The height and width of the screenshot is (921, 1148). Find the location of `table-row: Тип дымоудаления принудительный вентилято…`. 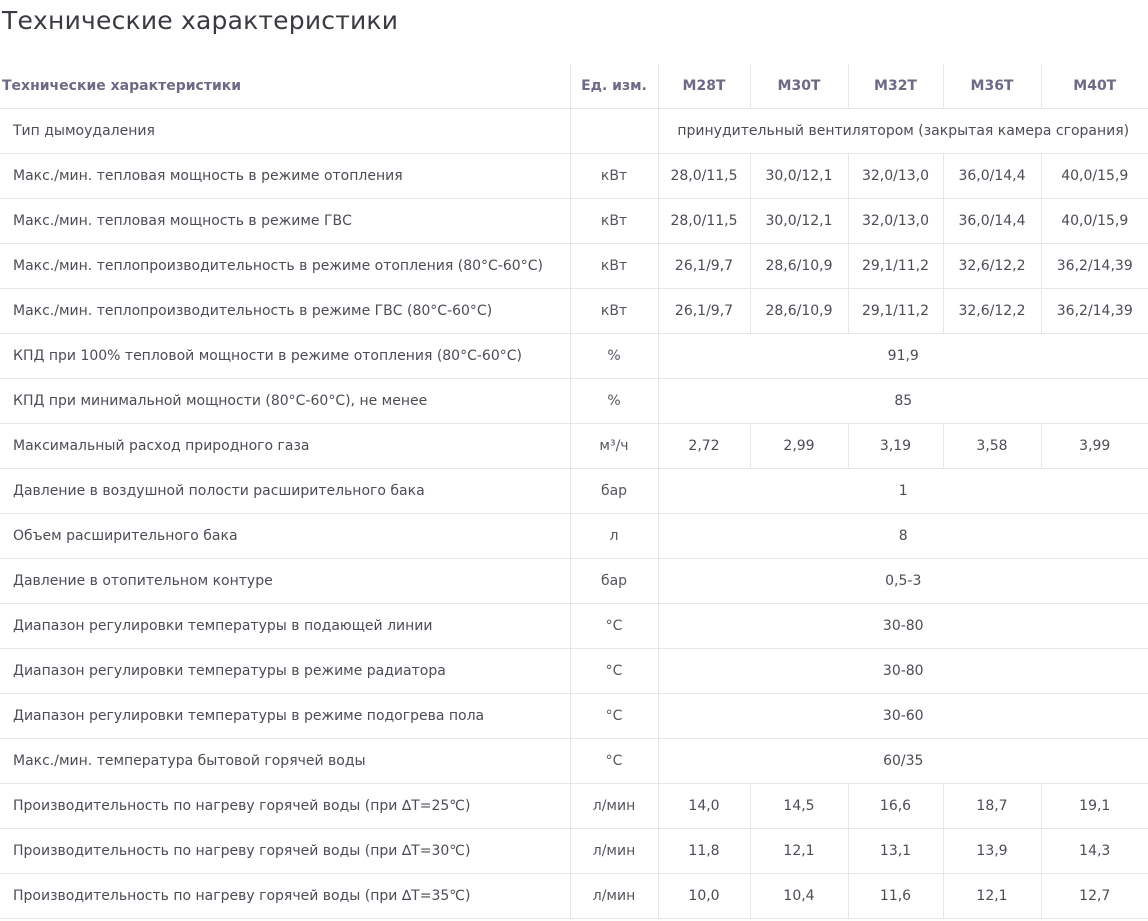

table-row: Тип дымоудаления принудительный вентилято… is located at coordinates (574, 131).